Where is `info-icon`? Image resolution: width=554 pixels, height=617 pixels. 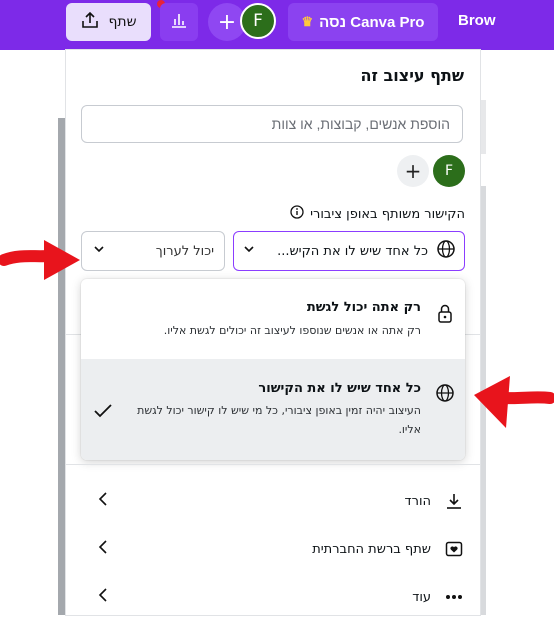
info-icon is located at coordinates (297, 214).